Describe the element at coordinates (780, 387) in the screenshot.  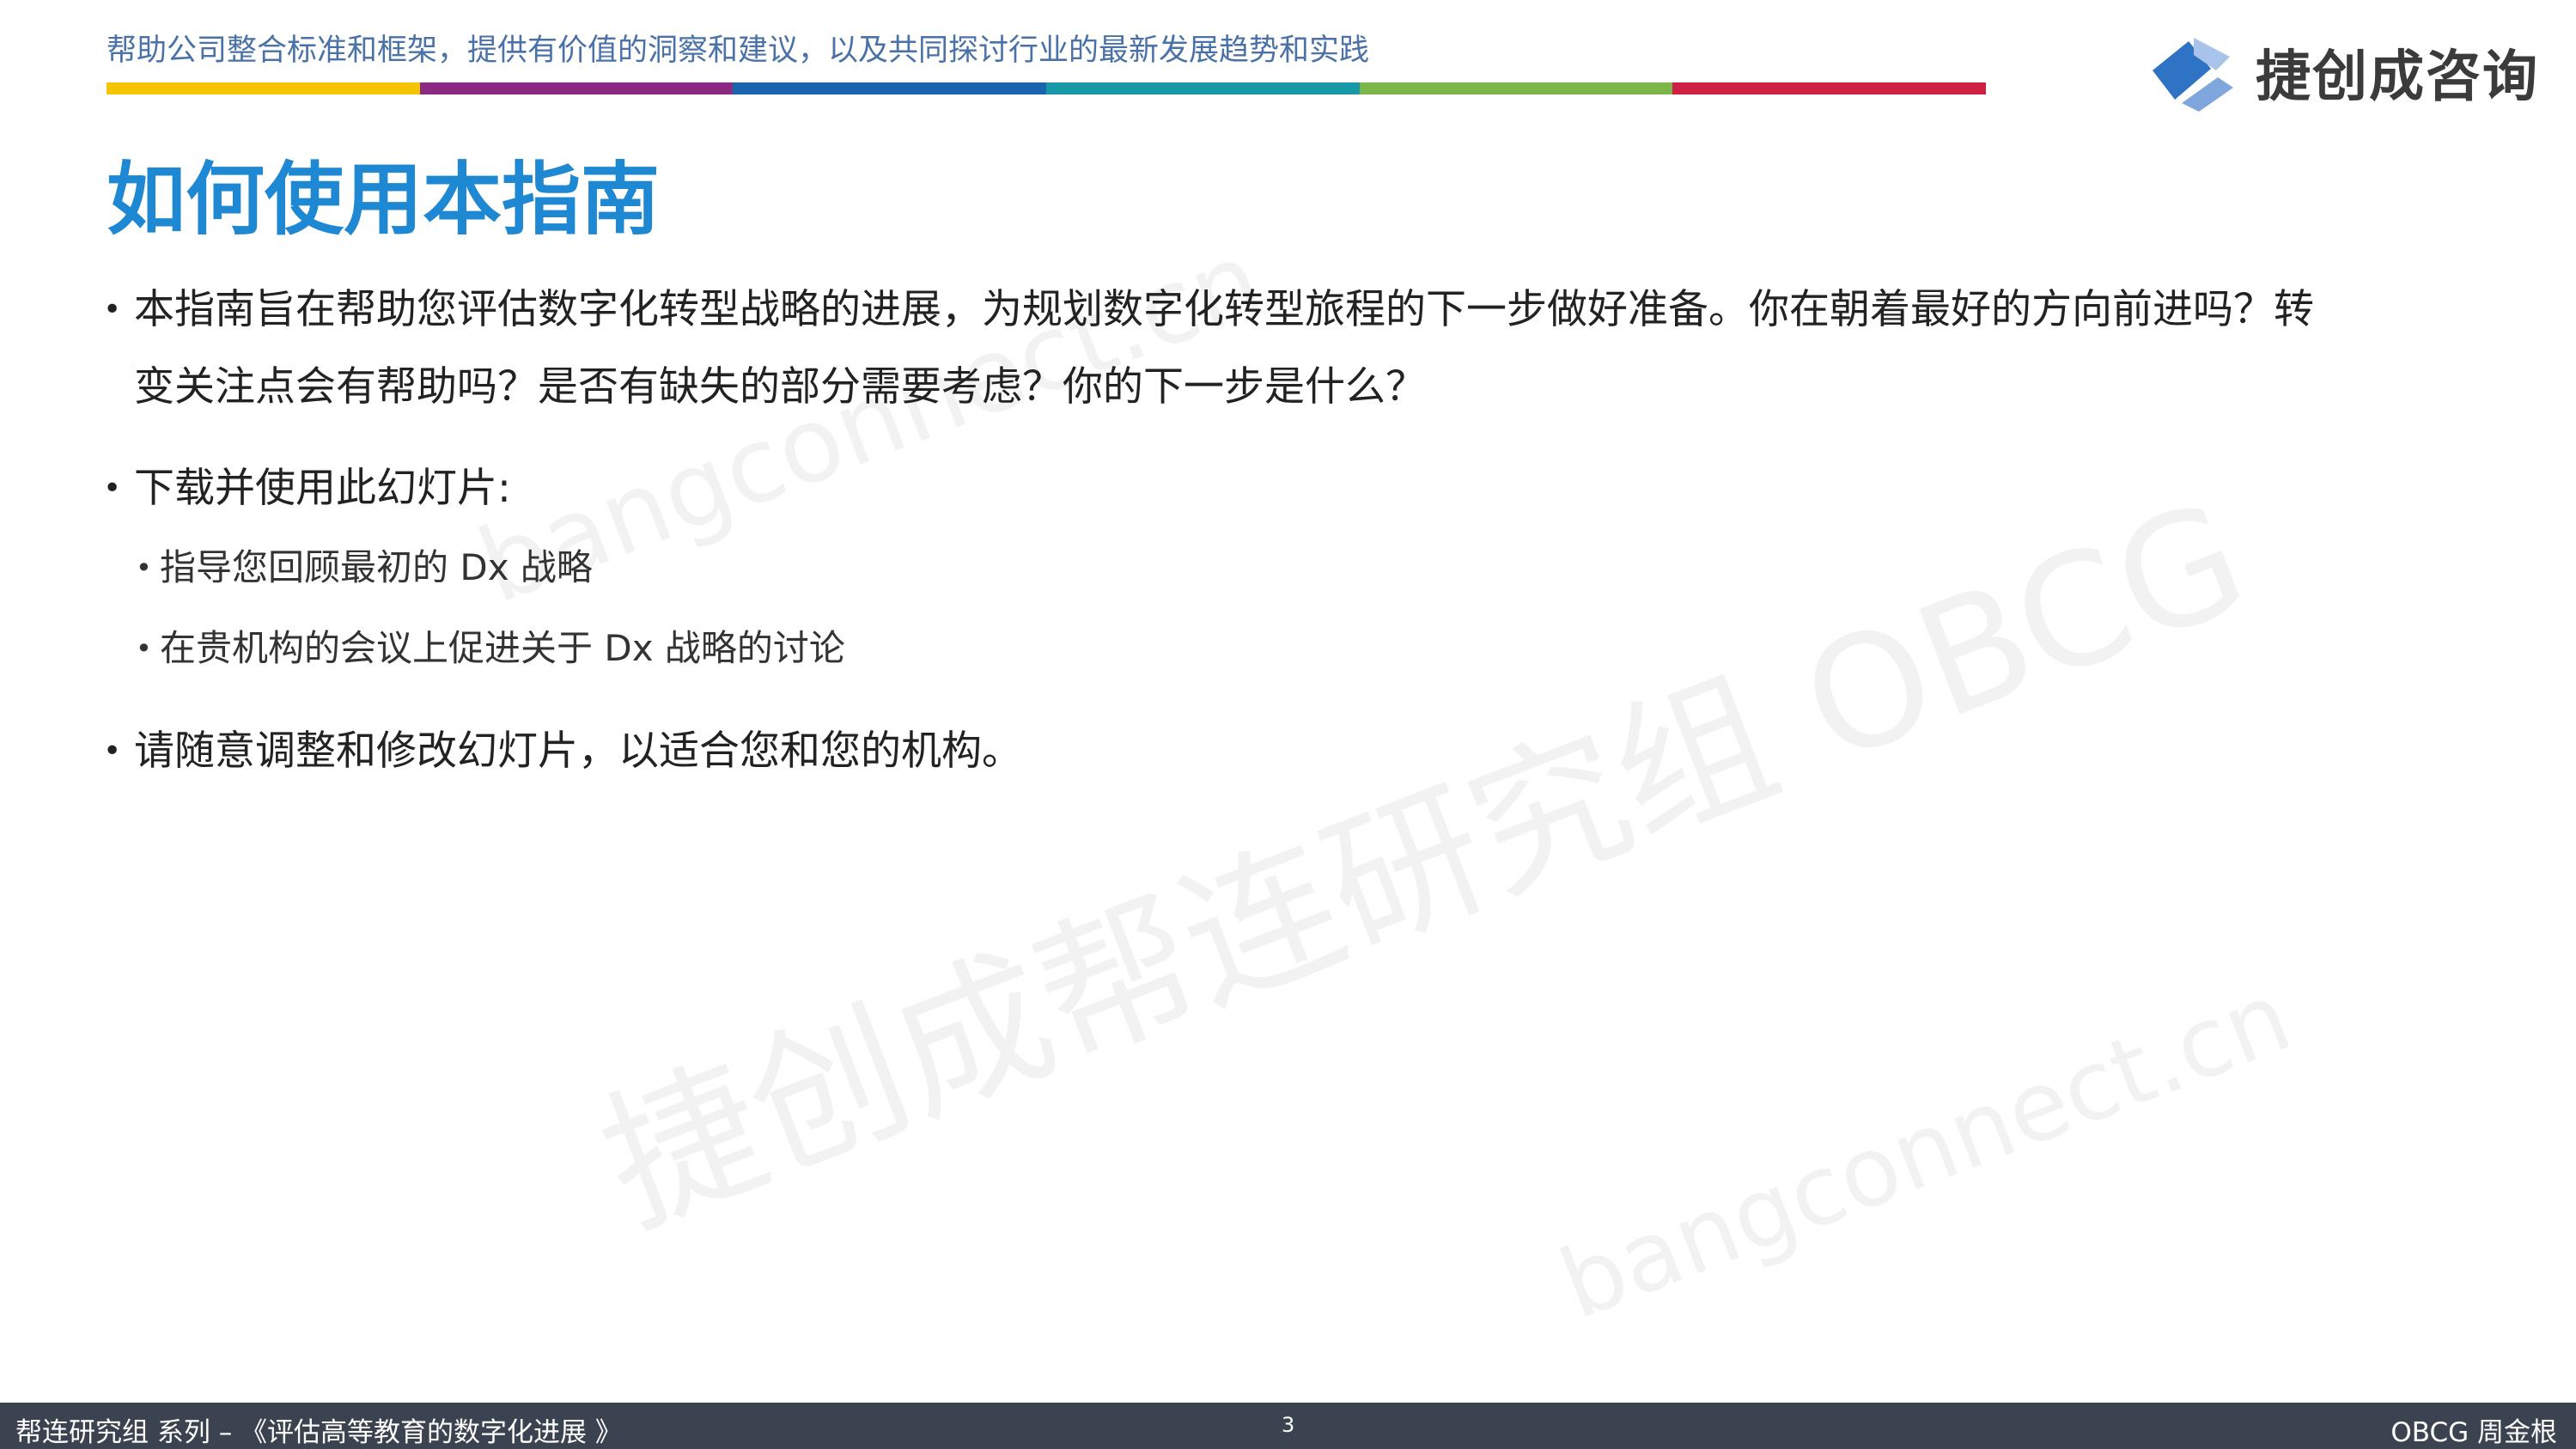
I see `bullet-intro-line-2: 变关注点会有帮助吗？是否有缺失的部分需要考虑？你的下一步是什么？` at that location.